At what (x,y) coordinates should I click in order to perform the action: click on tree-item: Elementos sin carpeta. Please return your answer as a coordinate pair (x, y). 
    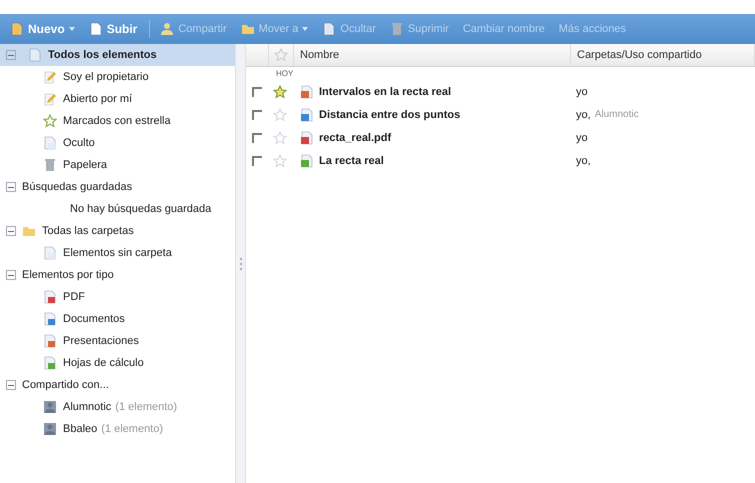
    Looking at the image, I should click on (117, 253).